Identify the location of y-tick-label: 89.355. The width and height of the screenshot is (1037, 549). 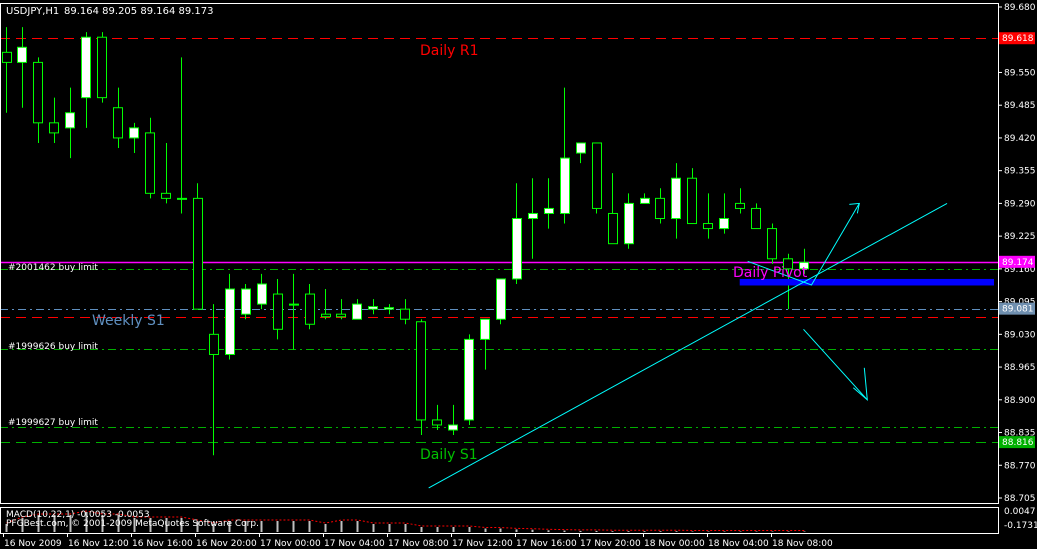
(1020, 172).